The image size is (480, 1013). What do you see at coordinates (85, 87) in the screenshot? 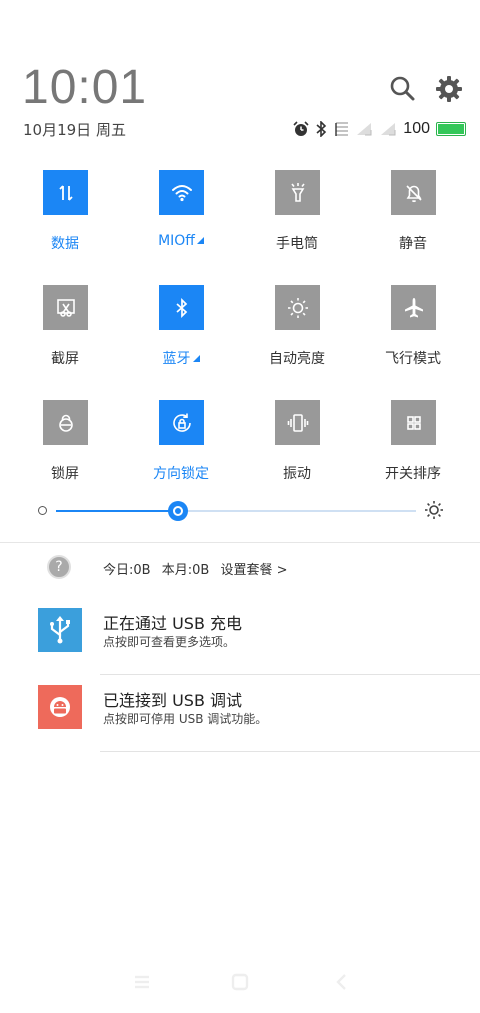
I see `clock: 10:01` at bounding box center [85, 87].